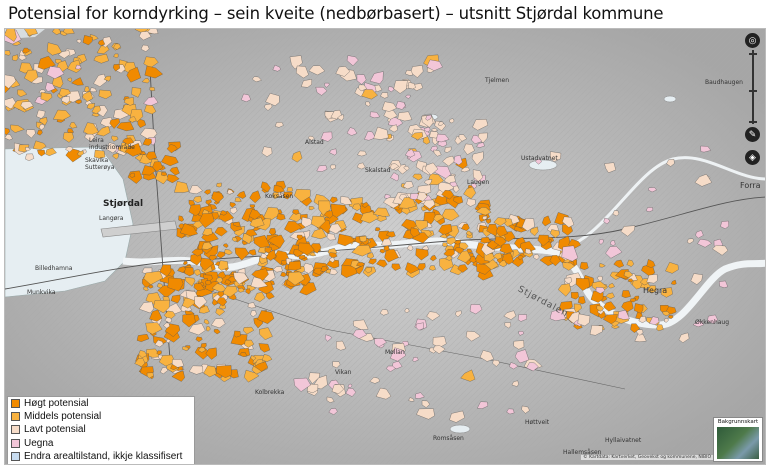 The height and width of the screenshot is (469, 768). I want to click on place-munkvika: Munkvika, so click(41, 292).